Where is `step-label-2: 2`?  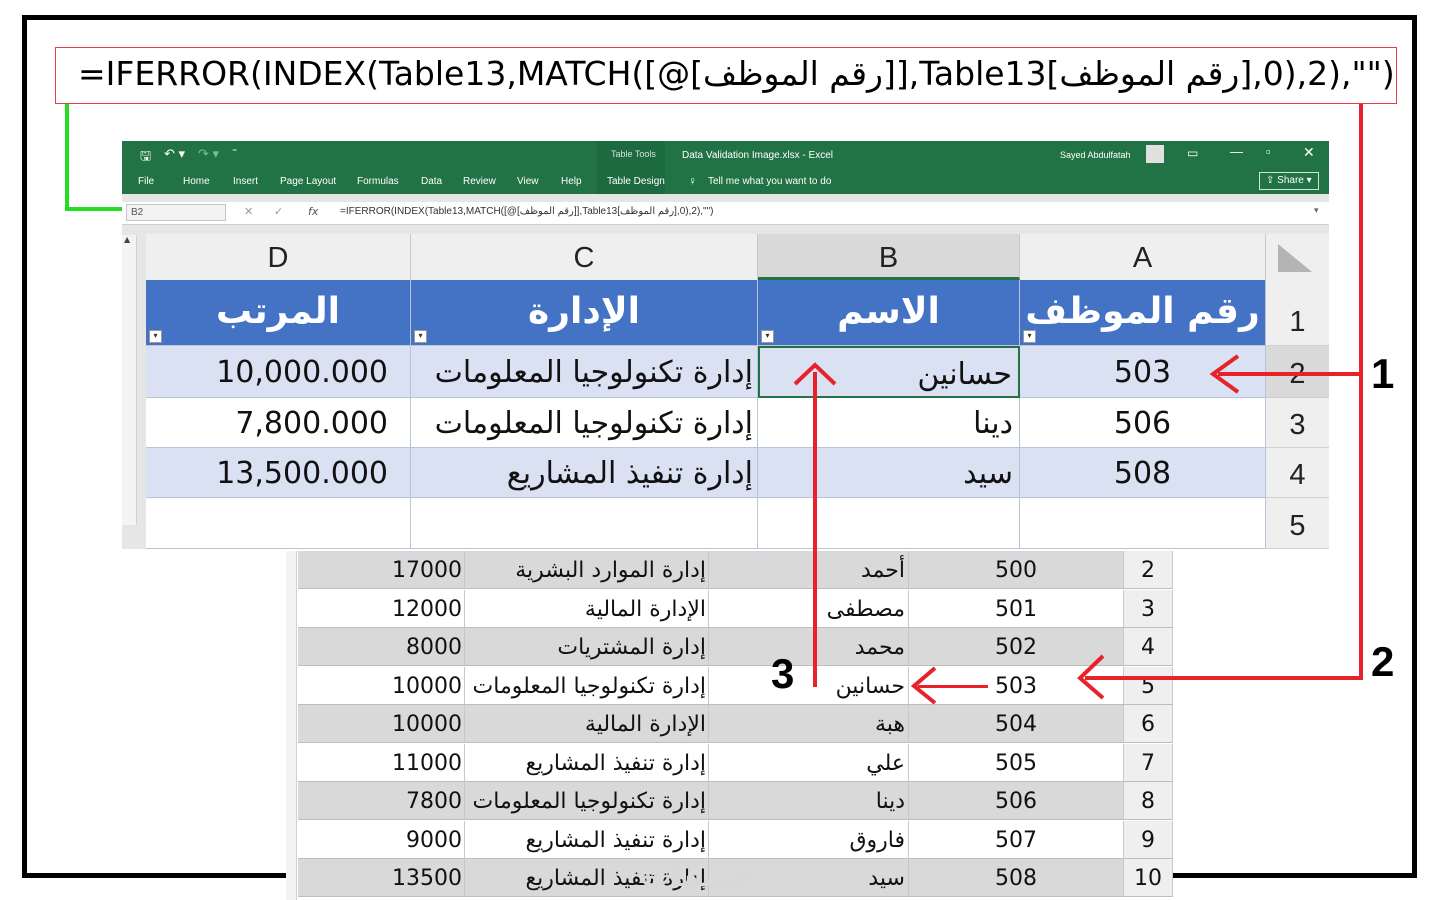 step-label-2: 2 is located at coordinates (1383, 661).